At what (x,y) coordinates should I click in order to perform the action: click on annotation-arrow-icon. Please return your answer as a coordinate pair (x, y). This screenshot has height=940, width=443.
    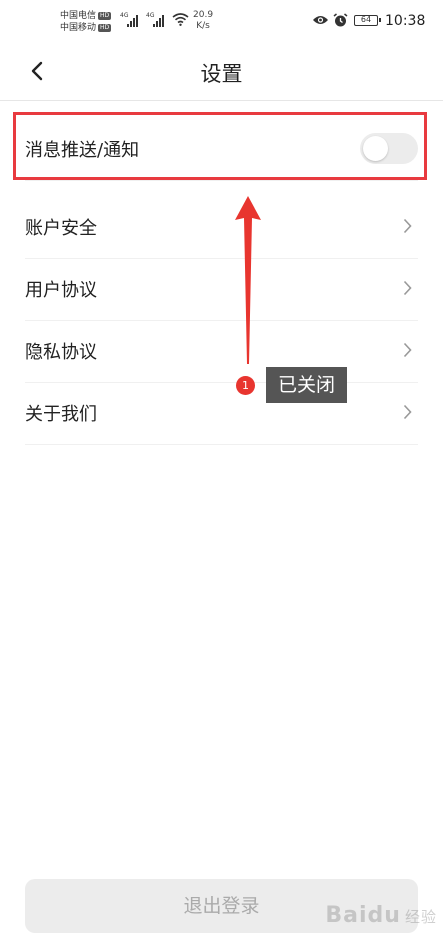
    Looking at the image, I should click on (248, 280).